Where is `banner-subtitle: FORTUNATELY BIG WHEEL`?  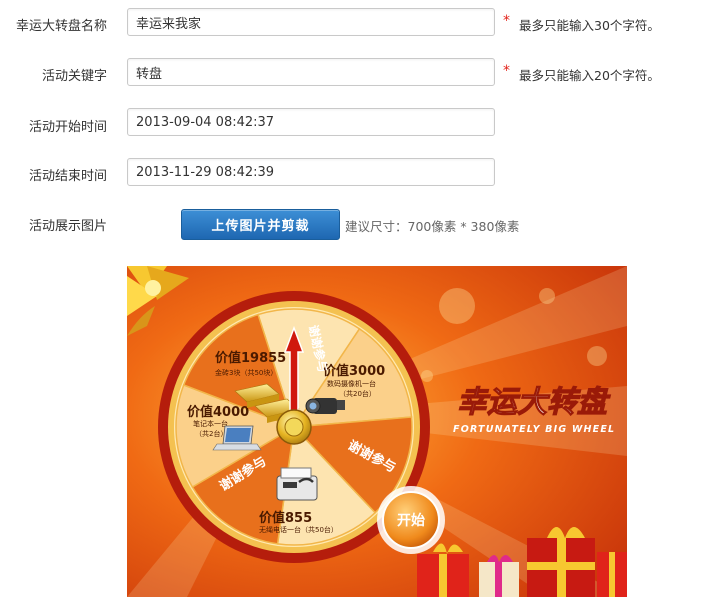
banner-subtitle: FORTUNATELY BIG WHEEL is located at coordinates (534, 429).